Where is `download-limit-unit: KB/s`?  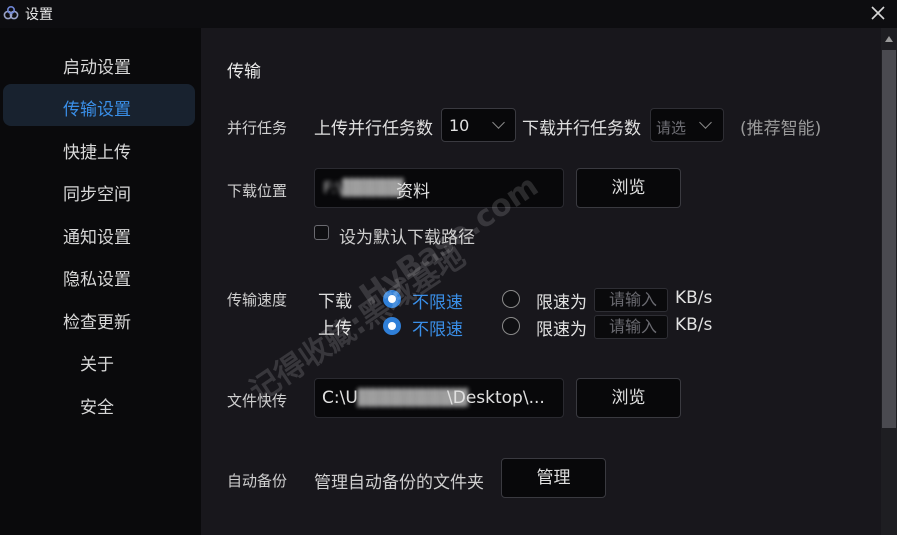 download-limit-unit: KB/s is located at coordinates (694, 298).